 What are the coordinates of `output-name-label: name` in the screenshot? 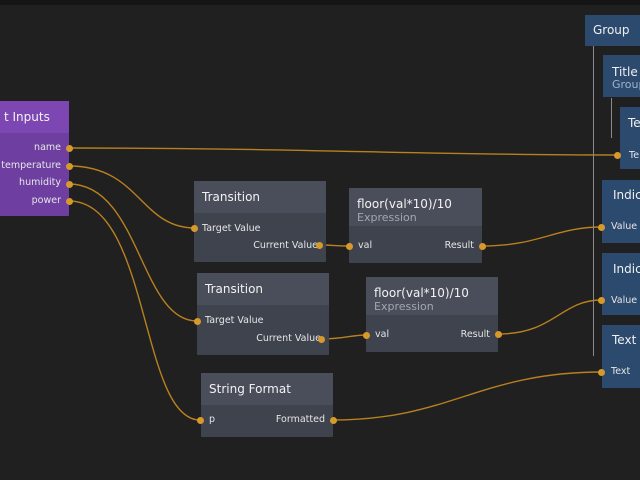 It's located at (47, 147).